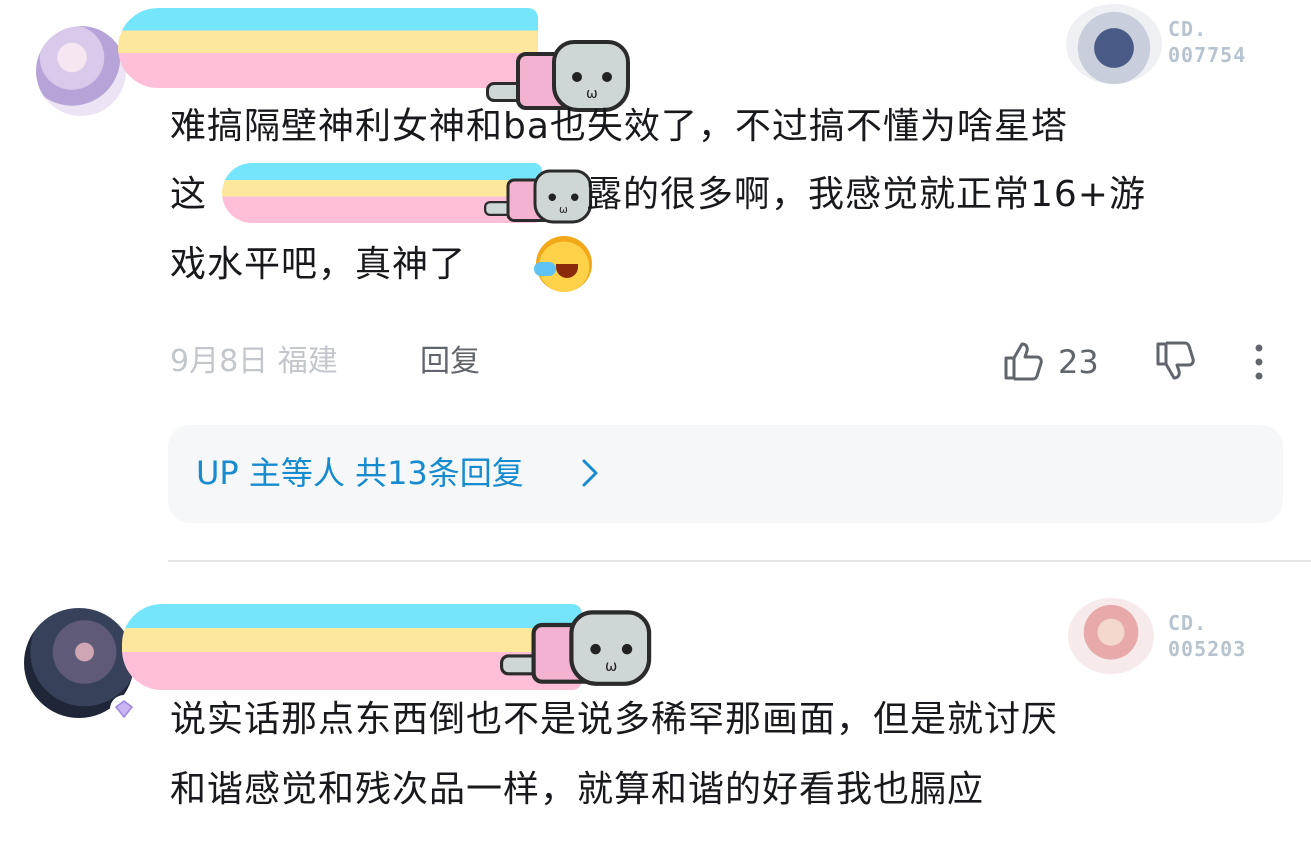 The height and width of the screenshot is (844, 1311). I want to click on decoration-number: CD. 007754, so click(1207, 42).